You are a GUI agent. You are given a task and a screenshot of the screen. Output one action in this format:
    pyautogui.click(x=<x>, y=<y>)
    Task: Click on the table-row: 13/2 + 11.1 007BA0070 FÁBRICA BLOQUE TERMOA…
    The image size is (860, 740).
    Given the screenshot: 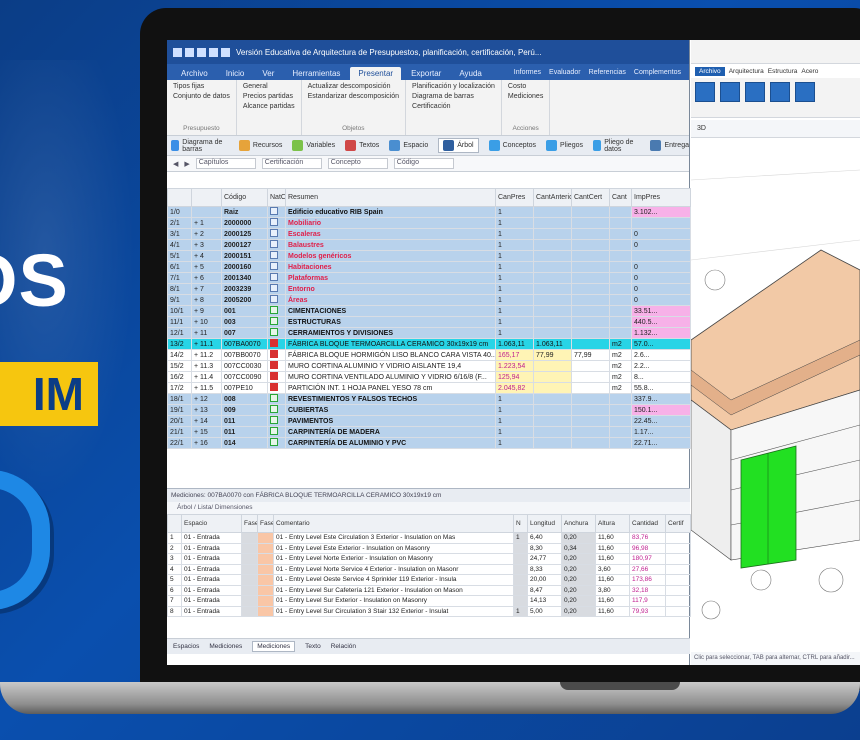 What is the action you would take?
    pyautogui.click(x=429, y=344)
    